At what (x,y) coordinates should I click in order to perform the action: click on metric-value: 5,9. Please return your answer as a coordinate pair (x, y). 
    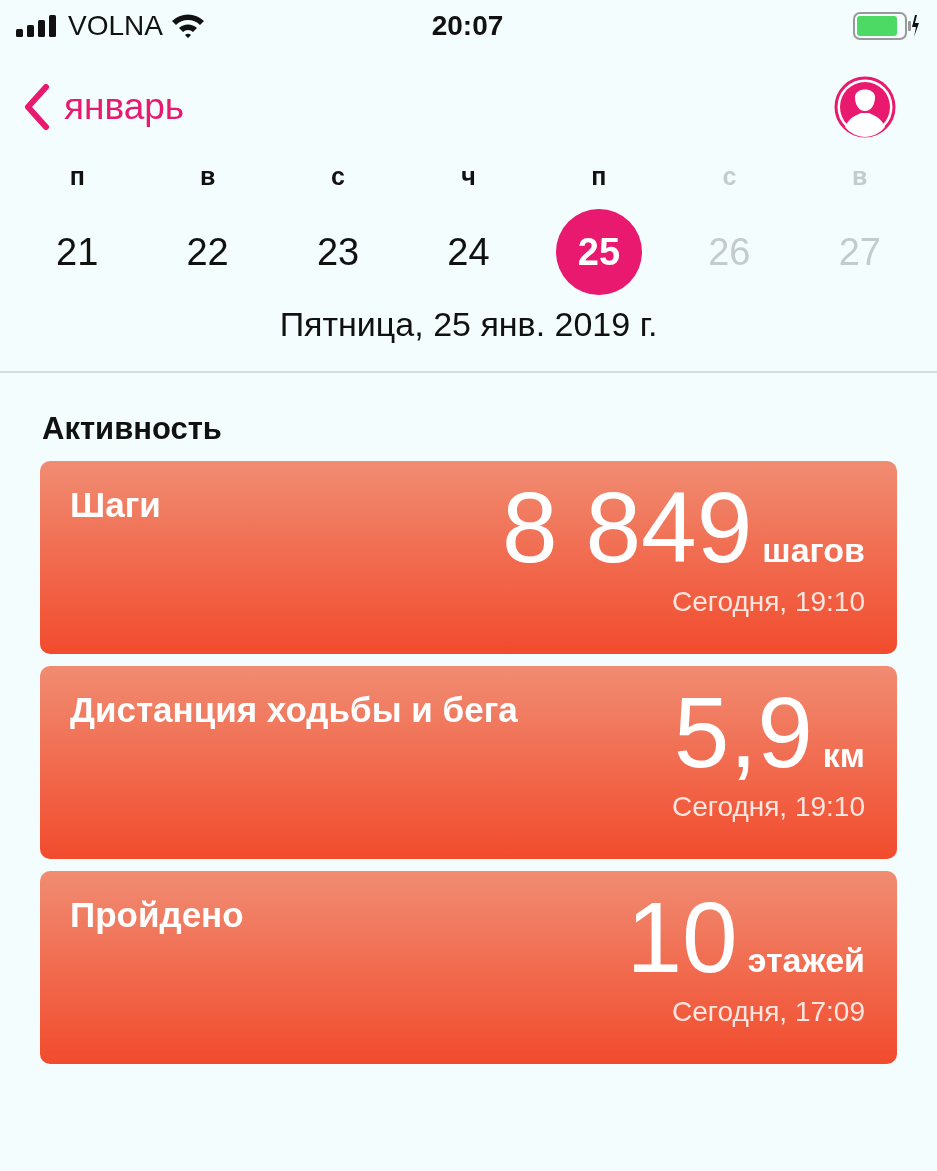
    Looking at the image, I should click on (743, 732).